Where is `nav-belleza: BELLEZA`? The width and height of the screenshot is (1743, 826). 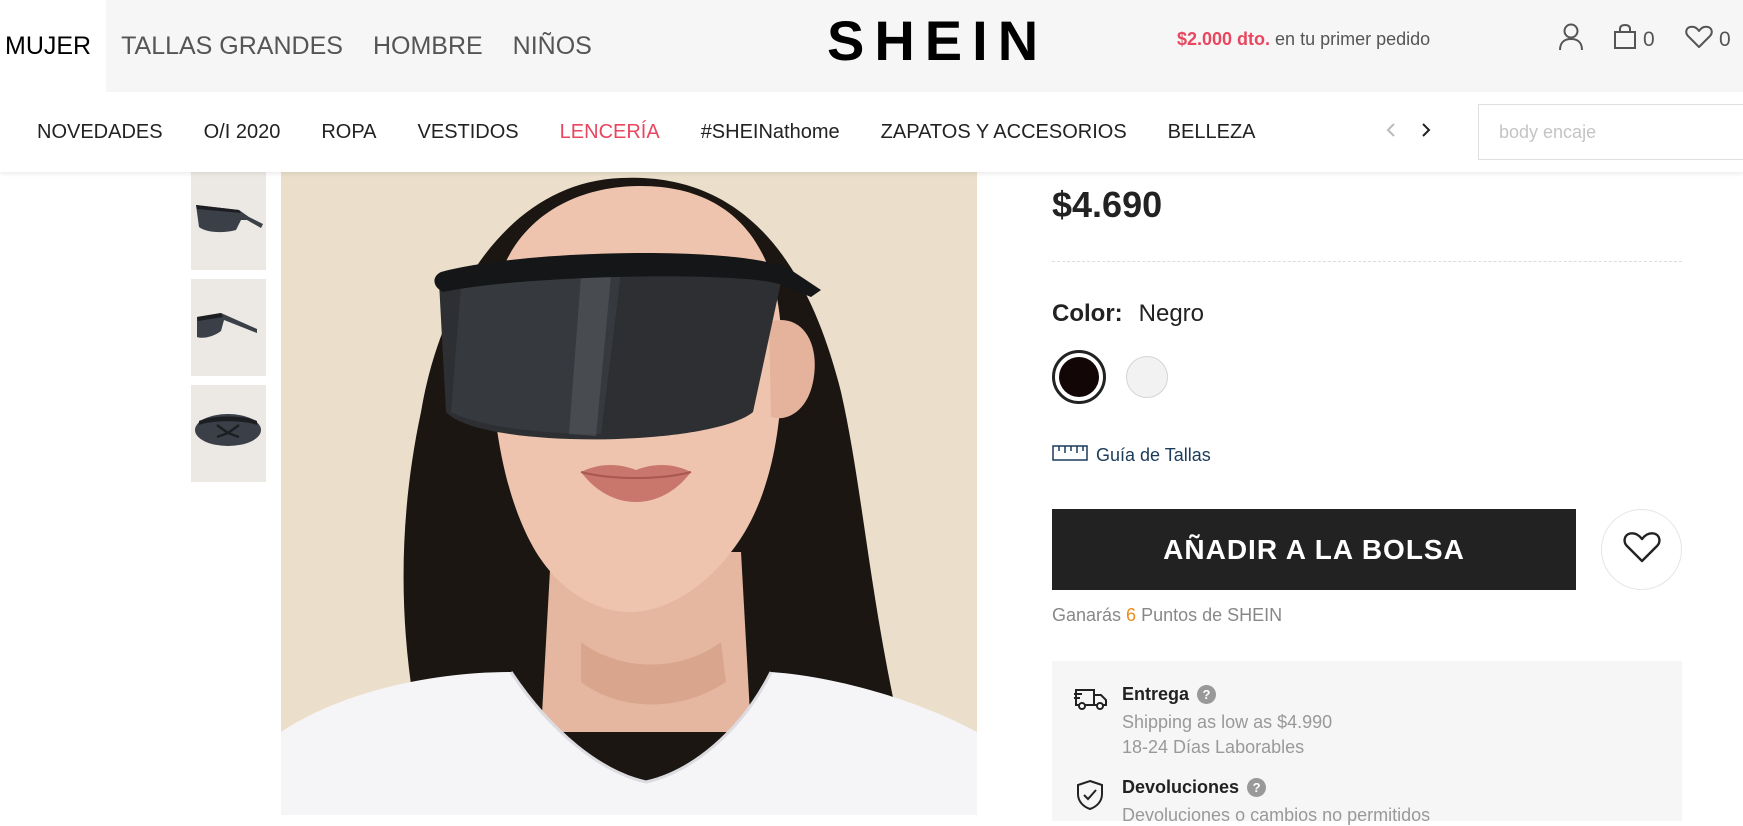 nav-belleza: BELLEZA is located at coordinates (1212, 132).